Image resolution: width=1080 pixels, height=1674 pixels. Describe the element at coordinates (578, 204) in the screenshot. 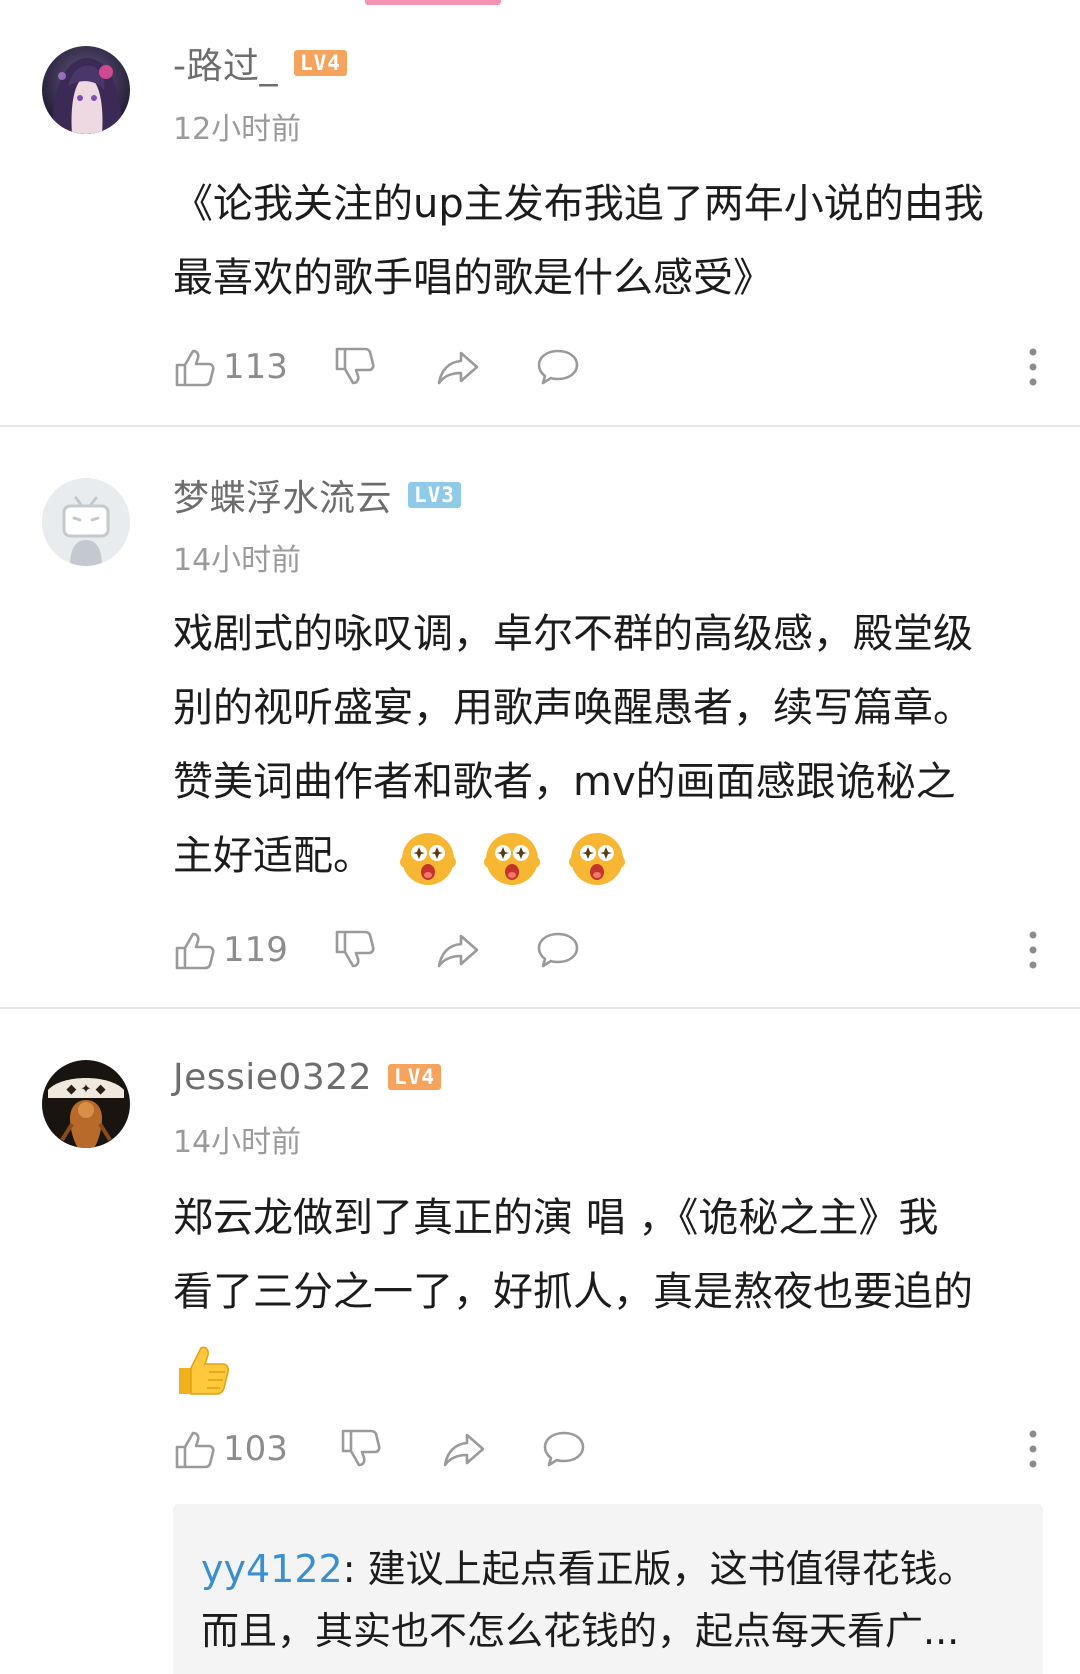

I see `comment-text-line: 《论我关注的up主发布我追了两年小说的由我` at that location.